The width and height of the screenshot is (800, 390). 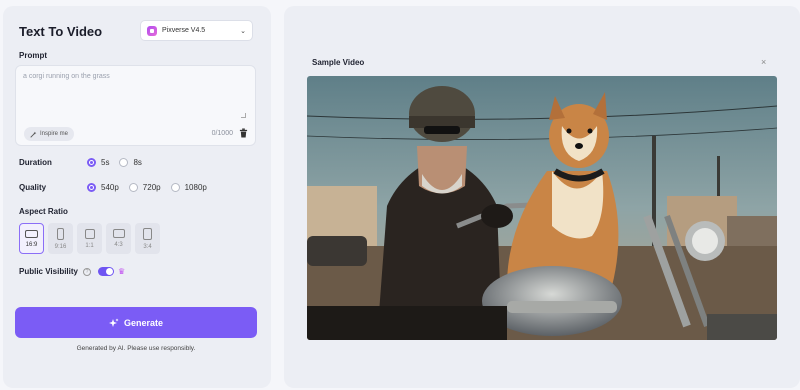 I want to click on prompt-label: Prompt, so click(x=33, y=55).